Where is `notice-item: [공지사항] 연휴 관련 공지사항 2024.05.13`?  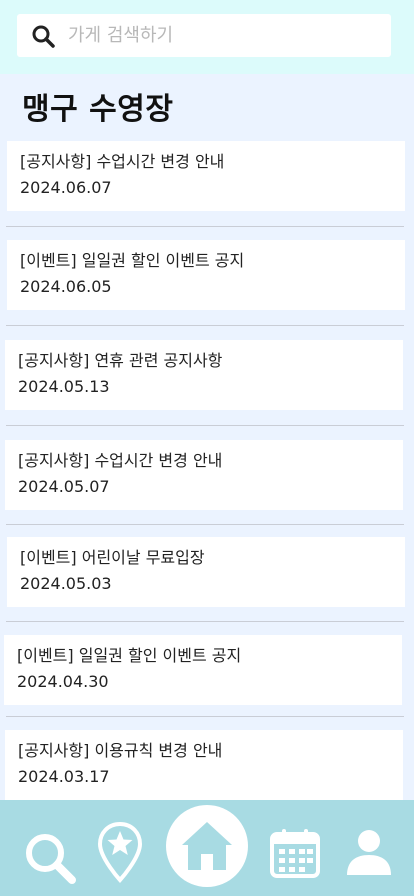
notice-item: [공지사항] 연휴 관련 공지사항 2024.05.13 is located at coordinates (204, 375).